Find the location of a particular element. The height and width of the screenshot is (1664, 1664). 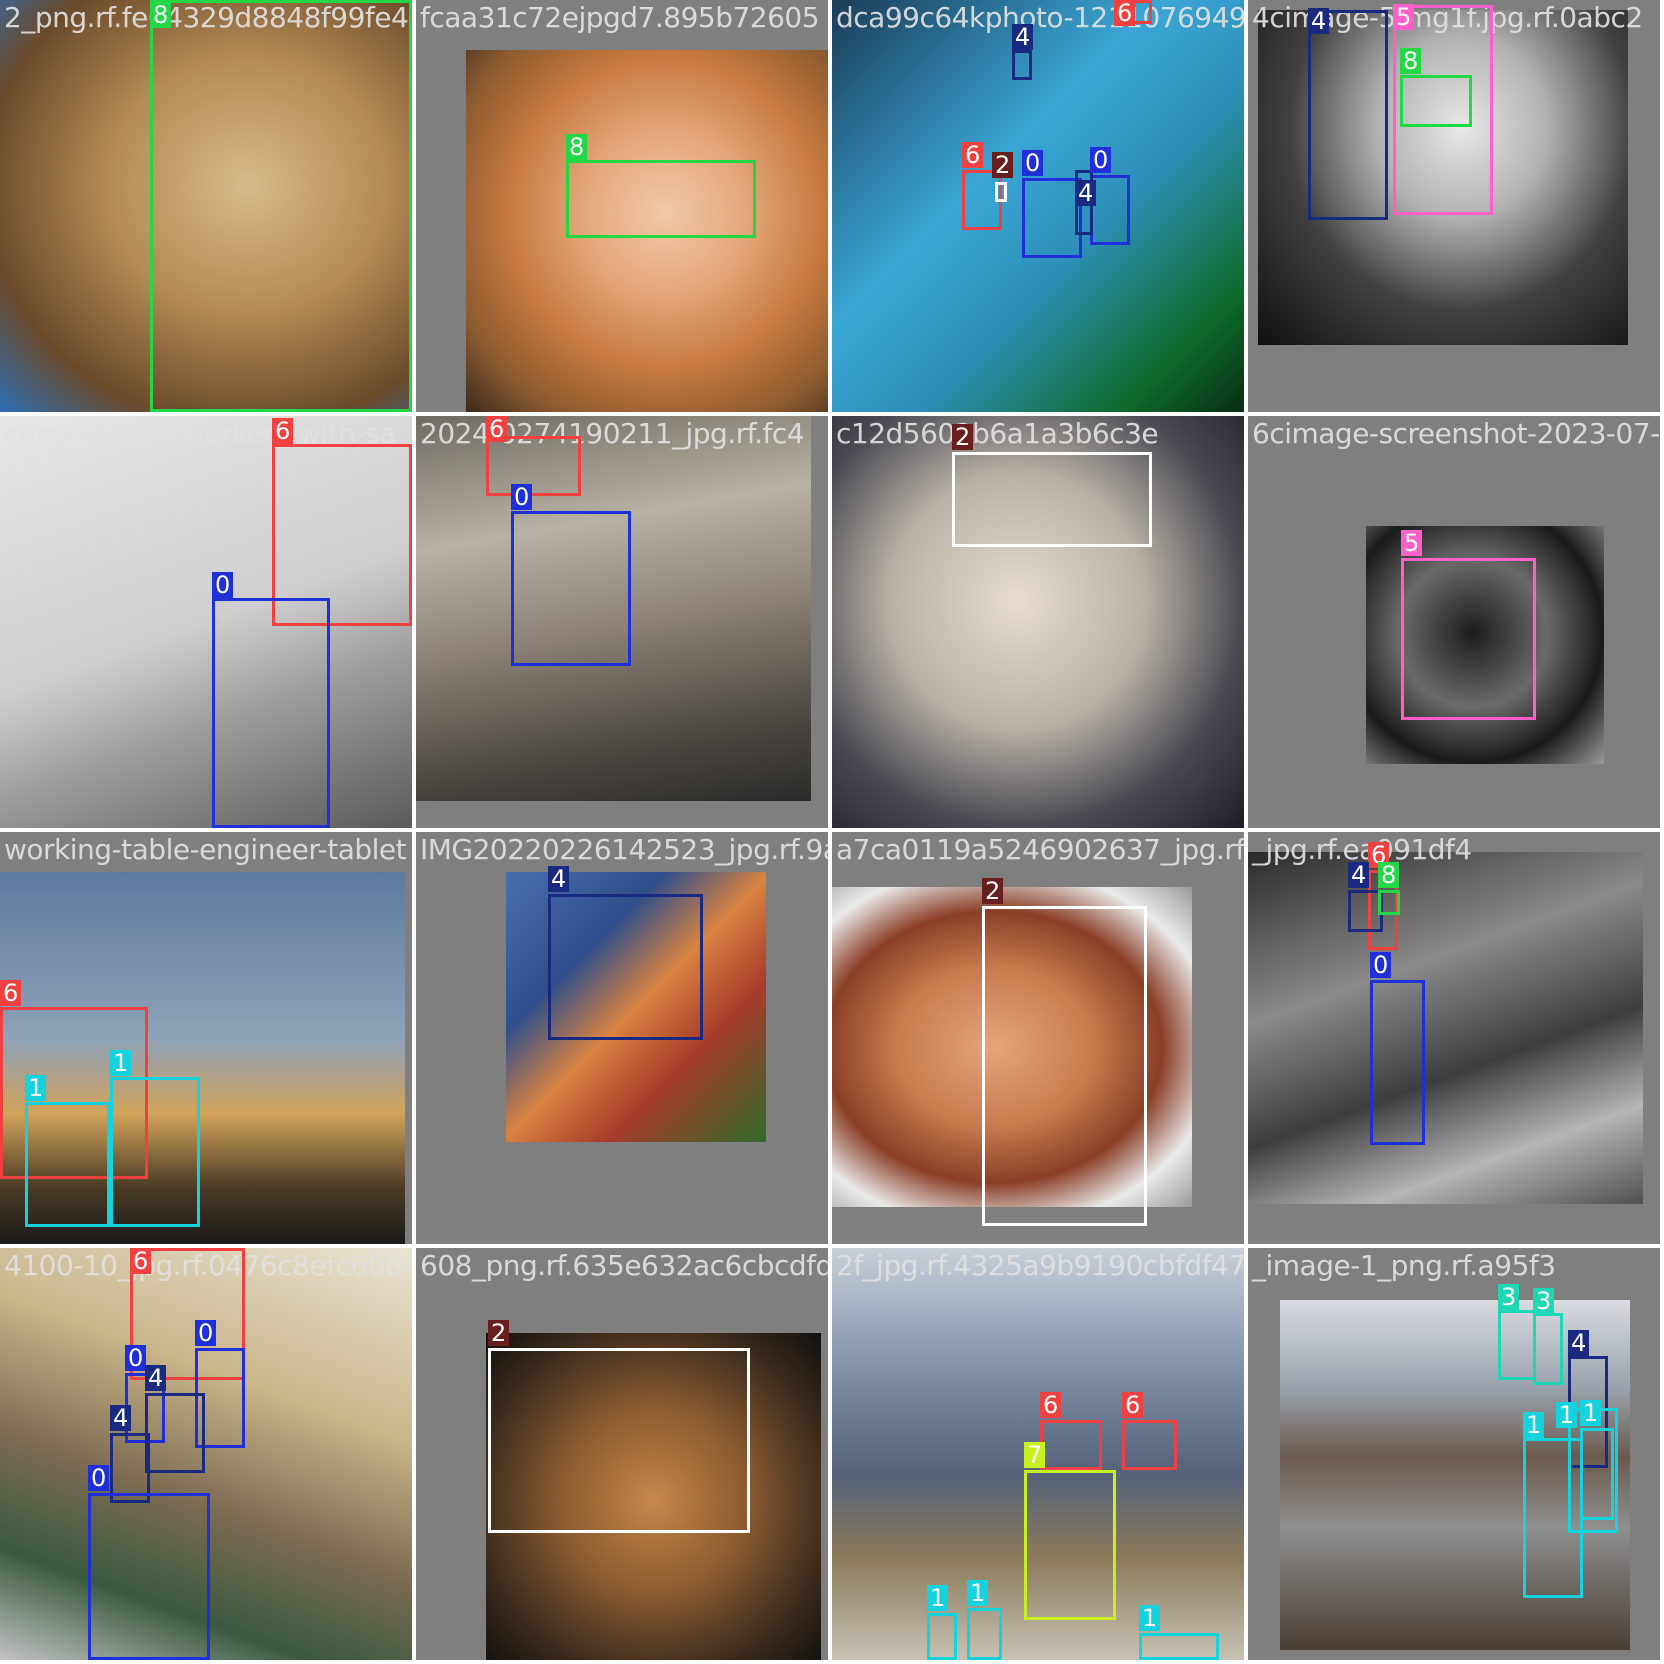

mosaic-tile: 2f_jpg.rf.4325a9b9190cbfdf47 6 6 7 1 1 1 is located at coordinates (1038, 1454).